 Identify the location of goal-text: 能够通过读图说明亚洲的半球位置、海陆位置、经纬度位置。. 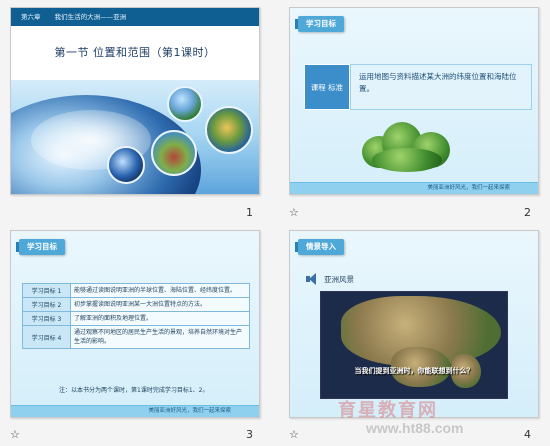
(160, 290).